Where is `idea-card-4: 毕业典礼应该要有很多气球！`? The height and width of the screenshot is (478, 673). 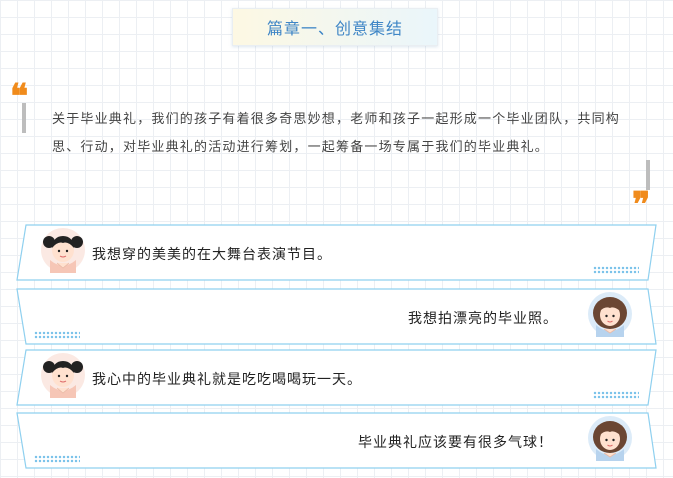
idea-card-4: 毕业典礼应该要有很多气球！ is located at coordinates (336, 440).